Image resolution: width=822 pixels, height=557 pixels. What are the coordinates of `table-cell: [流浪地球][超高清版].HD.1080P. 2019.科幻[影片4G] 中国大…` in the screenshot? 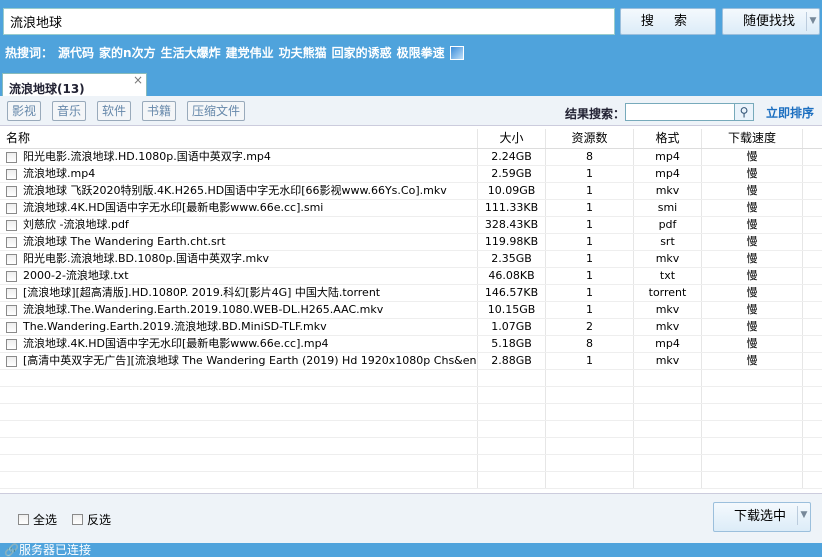 It's located at (239, 293).